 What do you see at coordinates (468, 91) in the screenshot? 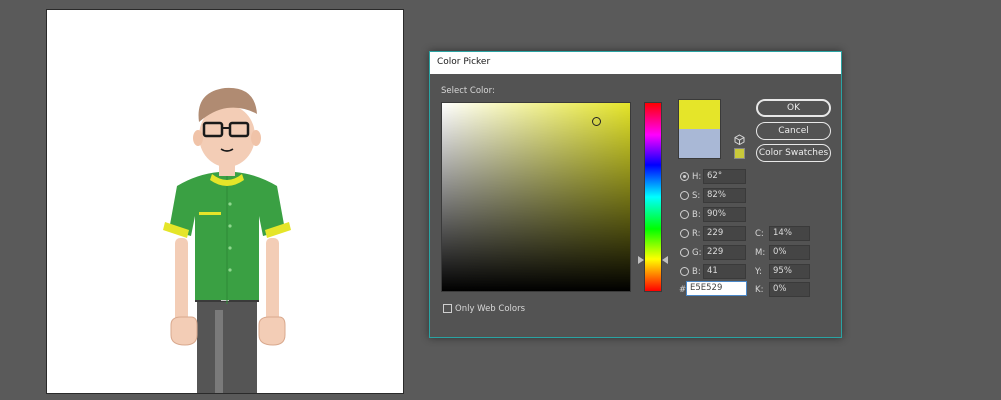
I see `select-color-label: Select Color:` at bounding box center [468, 91].